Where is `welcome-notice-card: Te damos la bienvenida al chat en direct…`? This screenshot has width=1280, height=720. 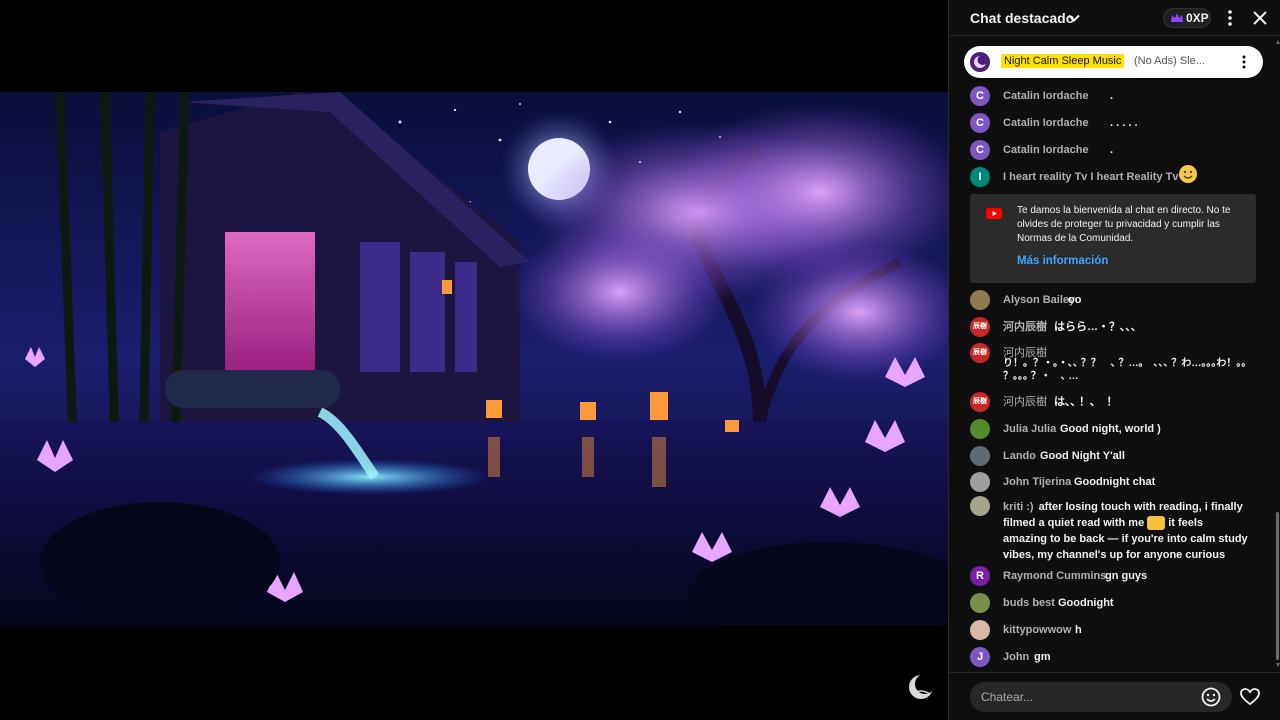
welcome-notice-card: Te damos la bienvenida al chat en direct… is located at coordinates (1113, 238).